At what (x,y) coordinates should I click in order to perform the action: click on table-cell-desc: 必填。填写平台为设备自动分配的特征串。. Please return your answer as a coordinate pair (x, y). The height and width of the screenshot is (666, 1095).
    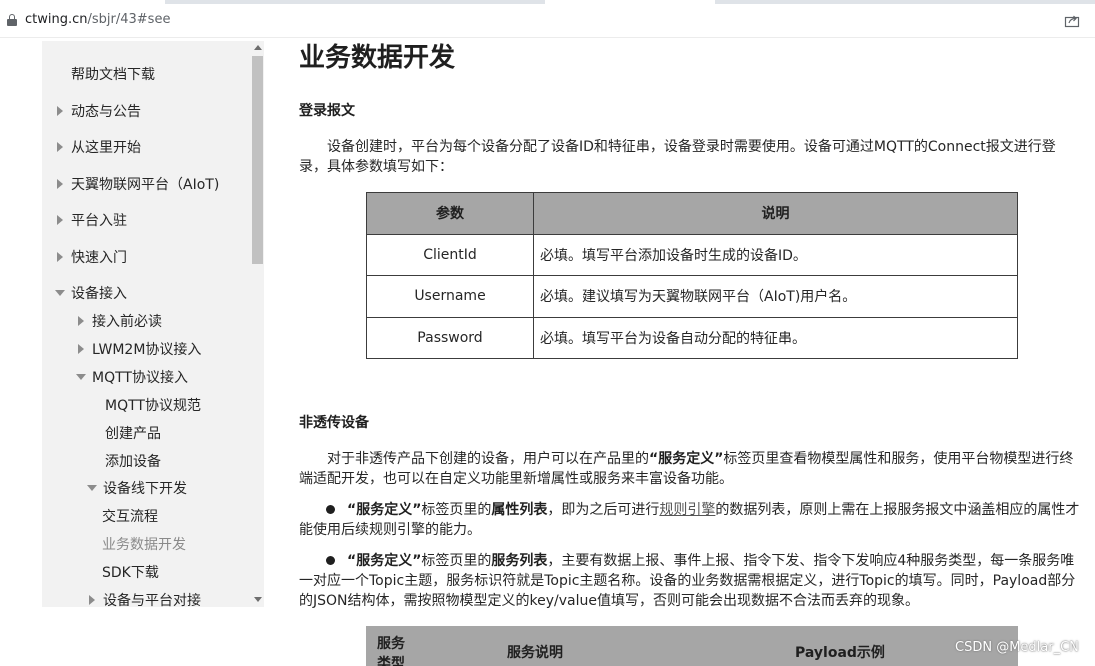
    Looking at the image, I should click on (775, 337).